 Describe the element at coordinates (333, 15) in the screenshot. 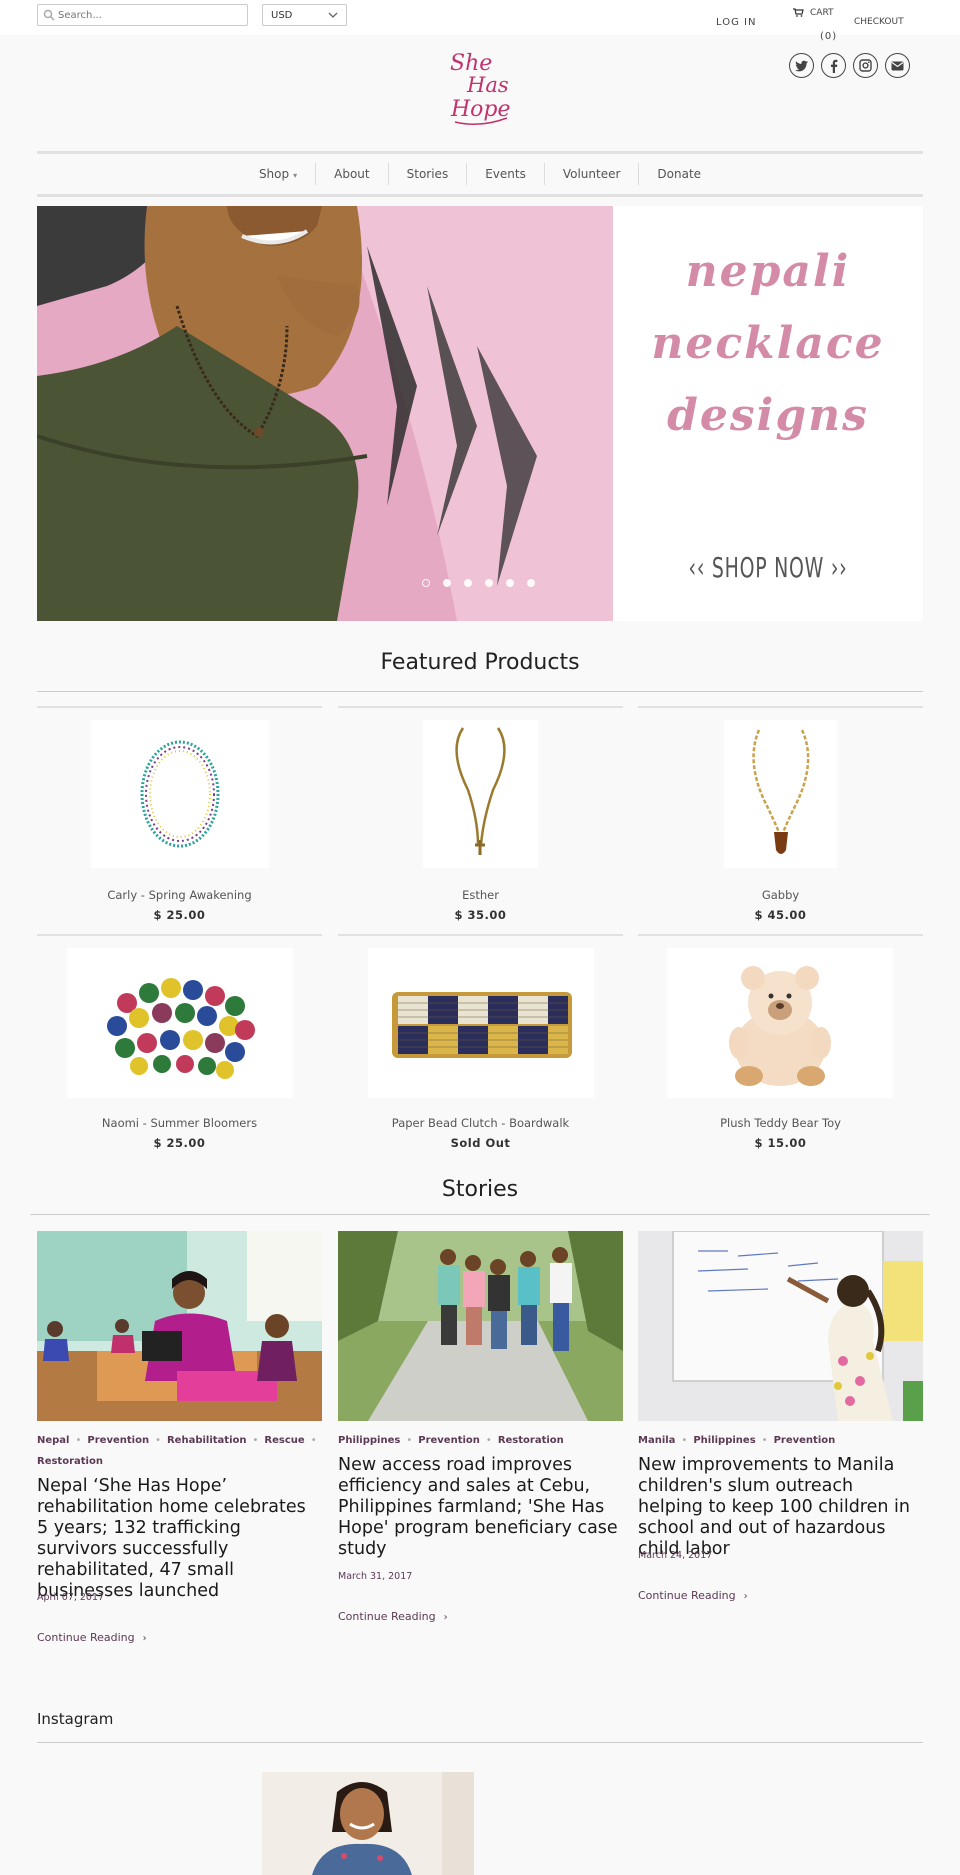

I see `chevron-down-icon` at that location.